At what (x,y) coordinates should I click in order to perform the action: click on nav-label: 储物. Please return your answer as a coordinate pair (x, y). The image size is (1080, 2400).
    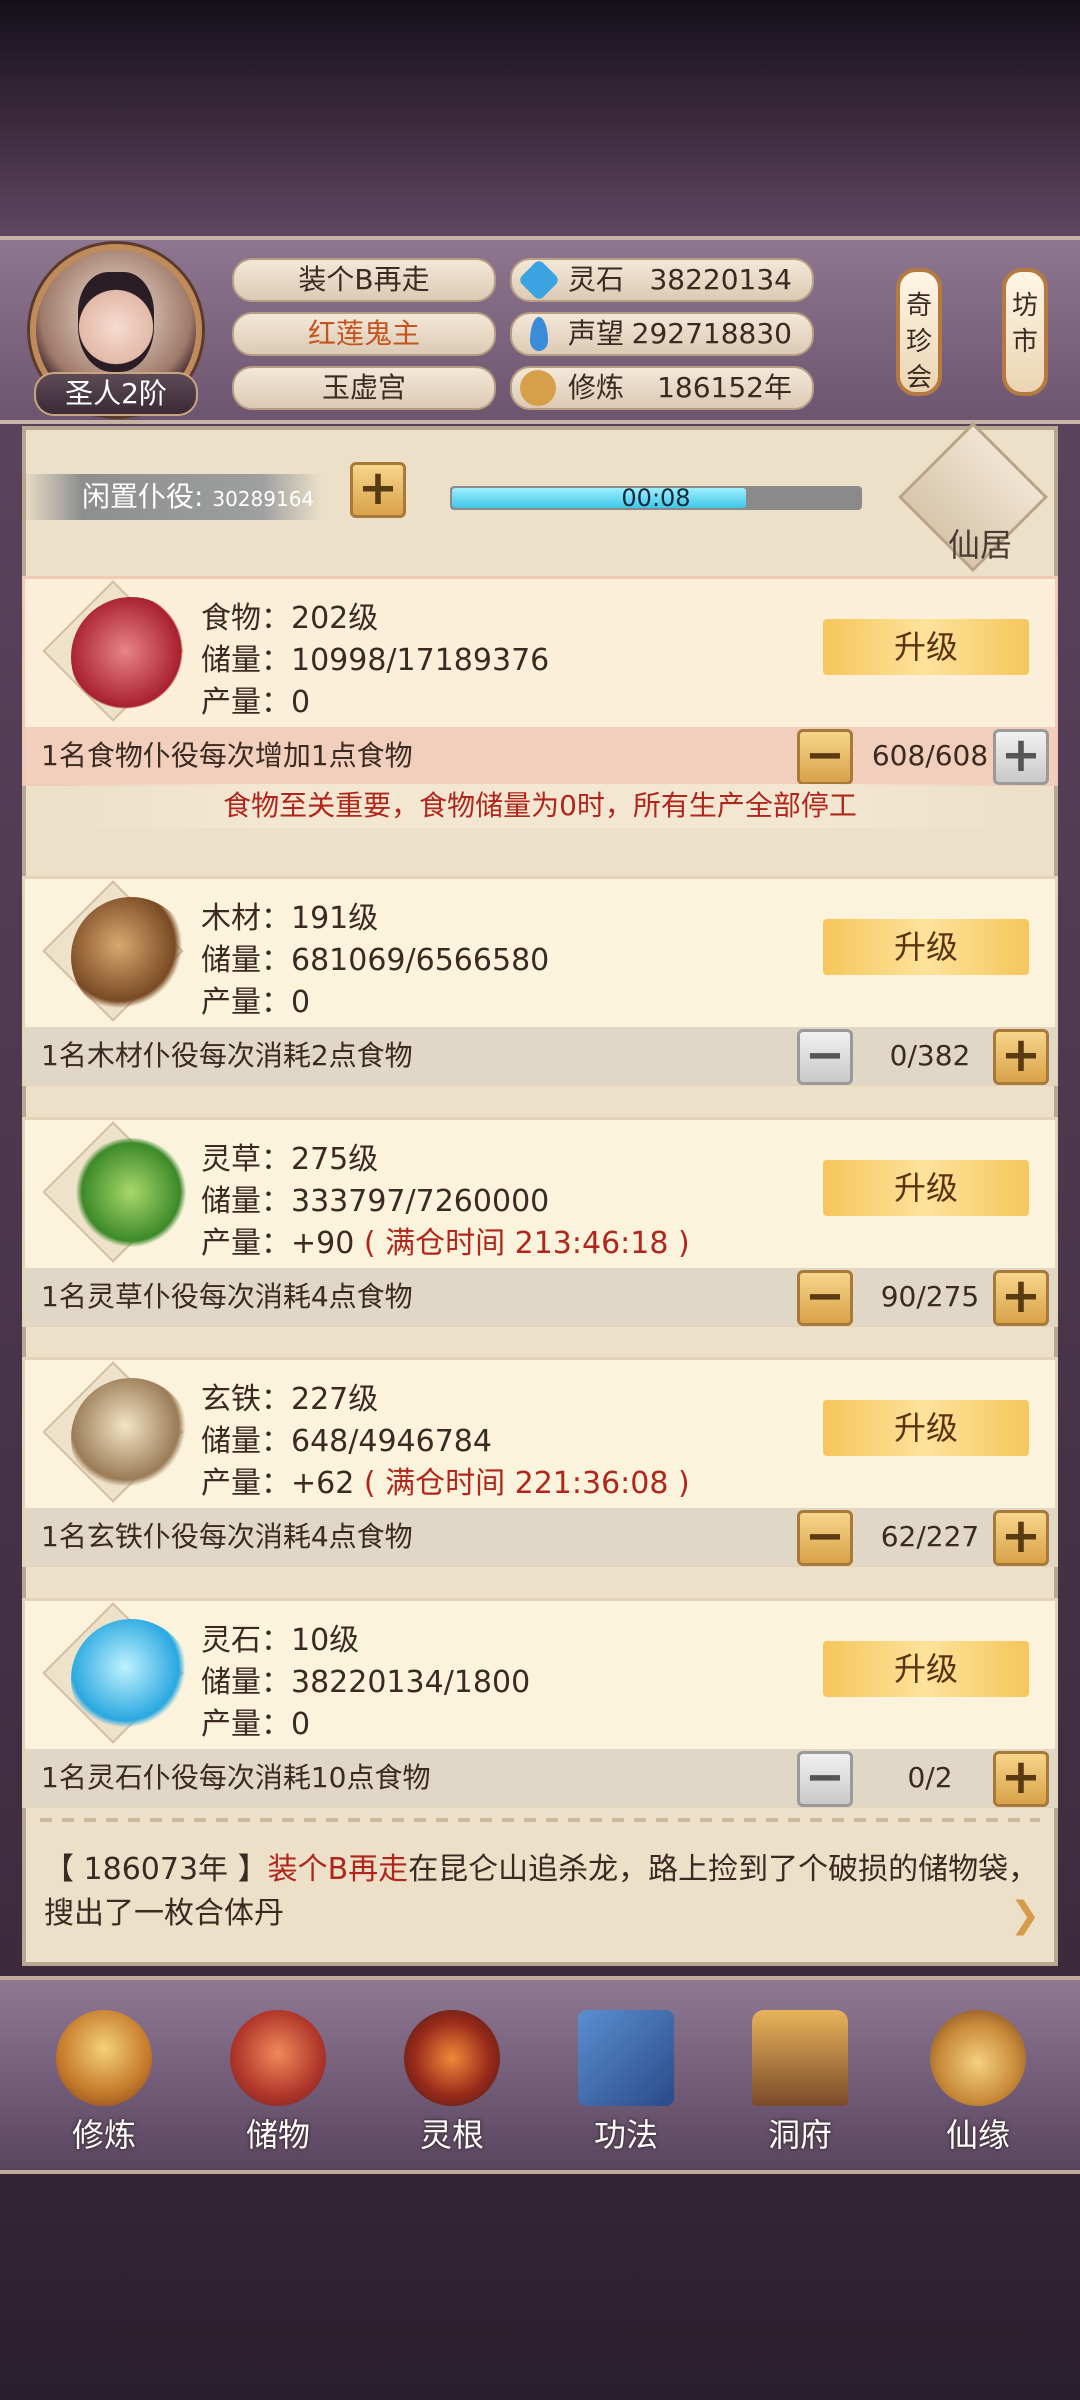
    Looking at the image, I should click on (277, 2135).